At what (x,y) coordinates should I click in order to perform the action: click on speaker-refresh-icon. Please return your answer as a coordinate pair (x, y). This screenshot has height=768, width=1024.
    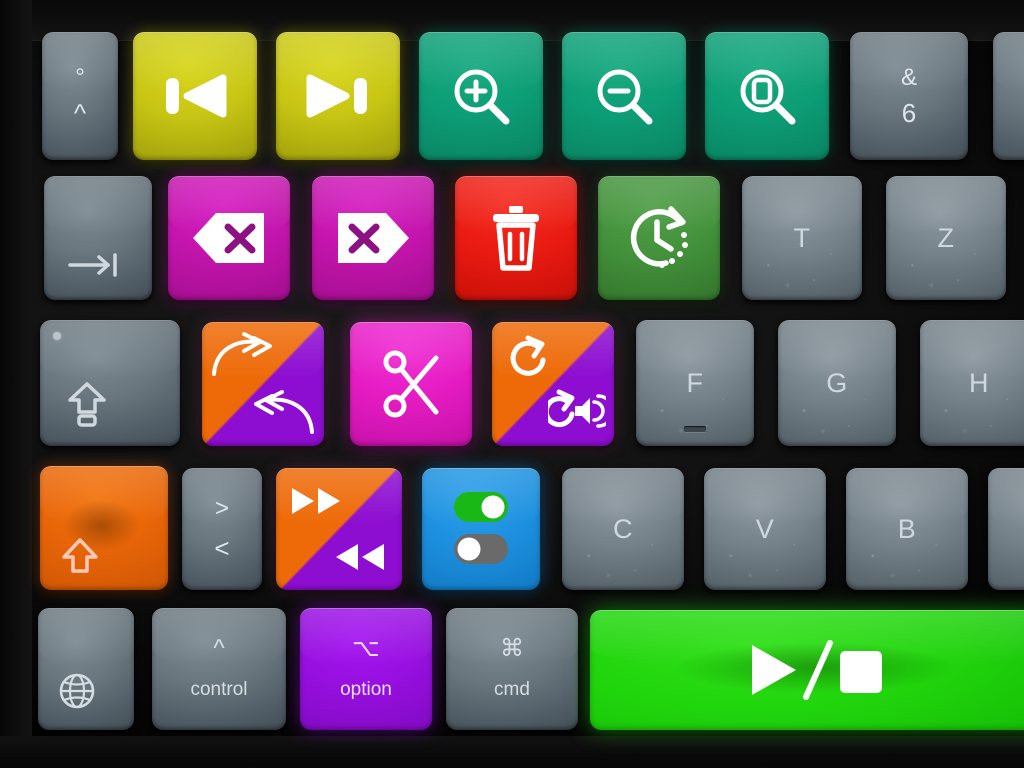
    Looking at the image, I should click on (577, 410).